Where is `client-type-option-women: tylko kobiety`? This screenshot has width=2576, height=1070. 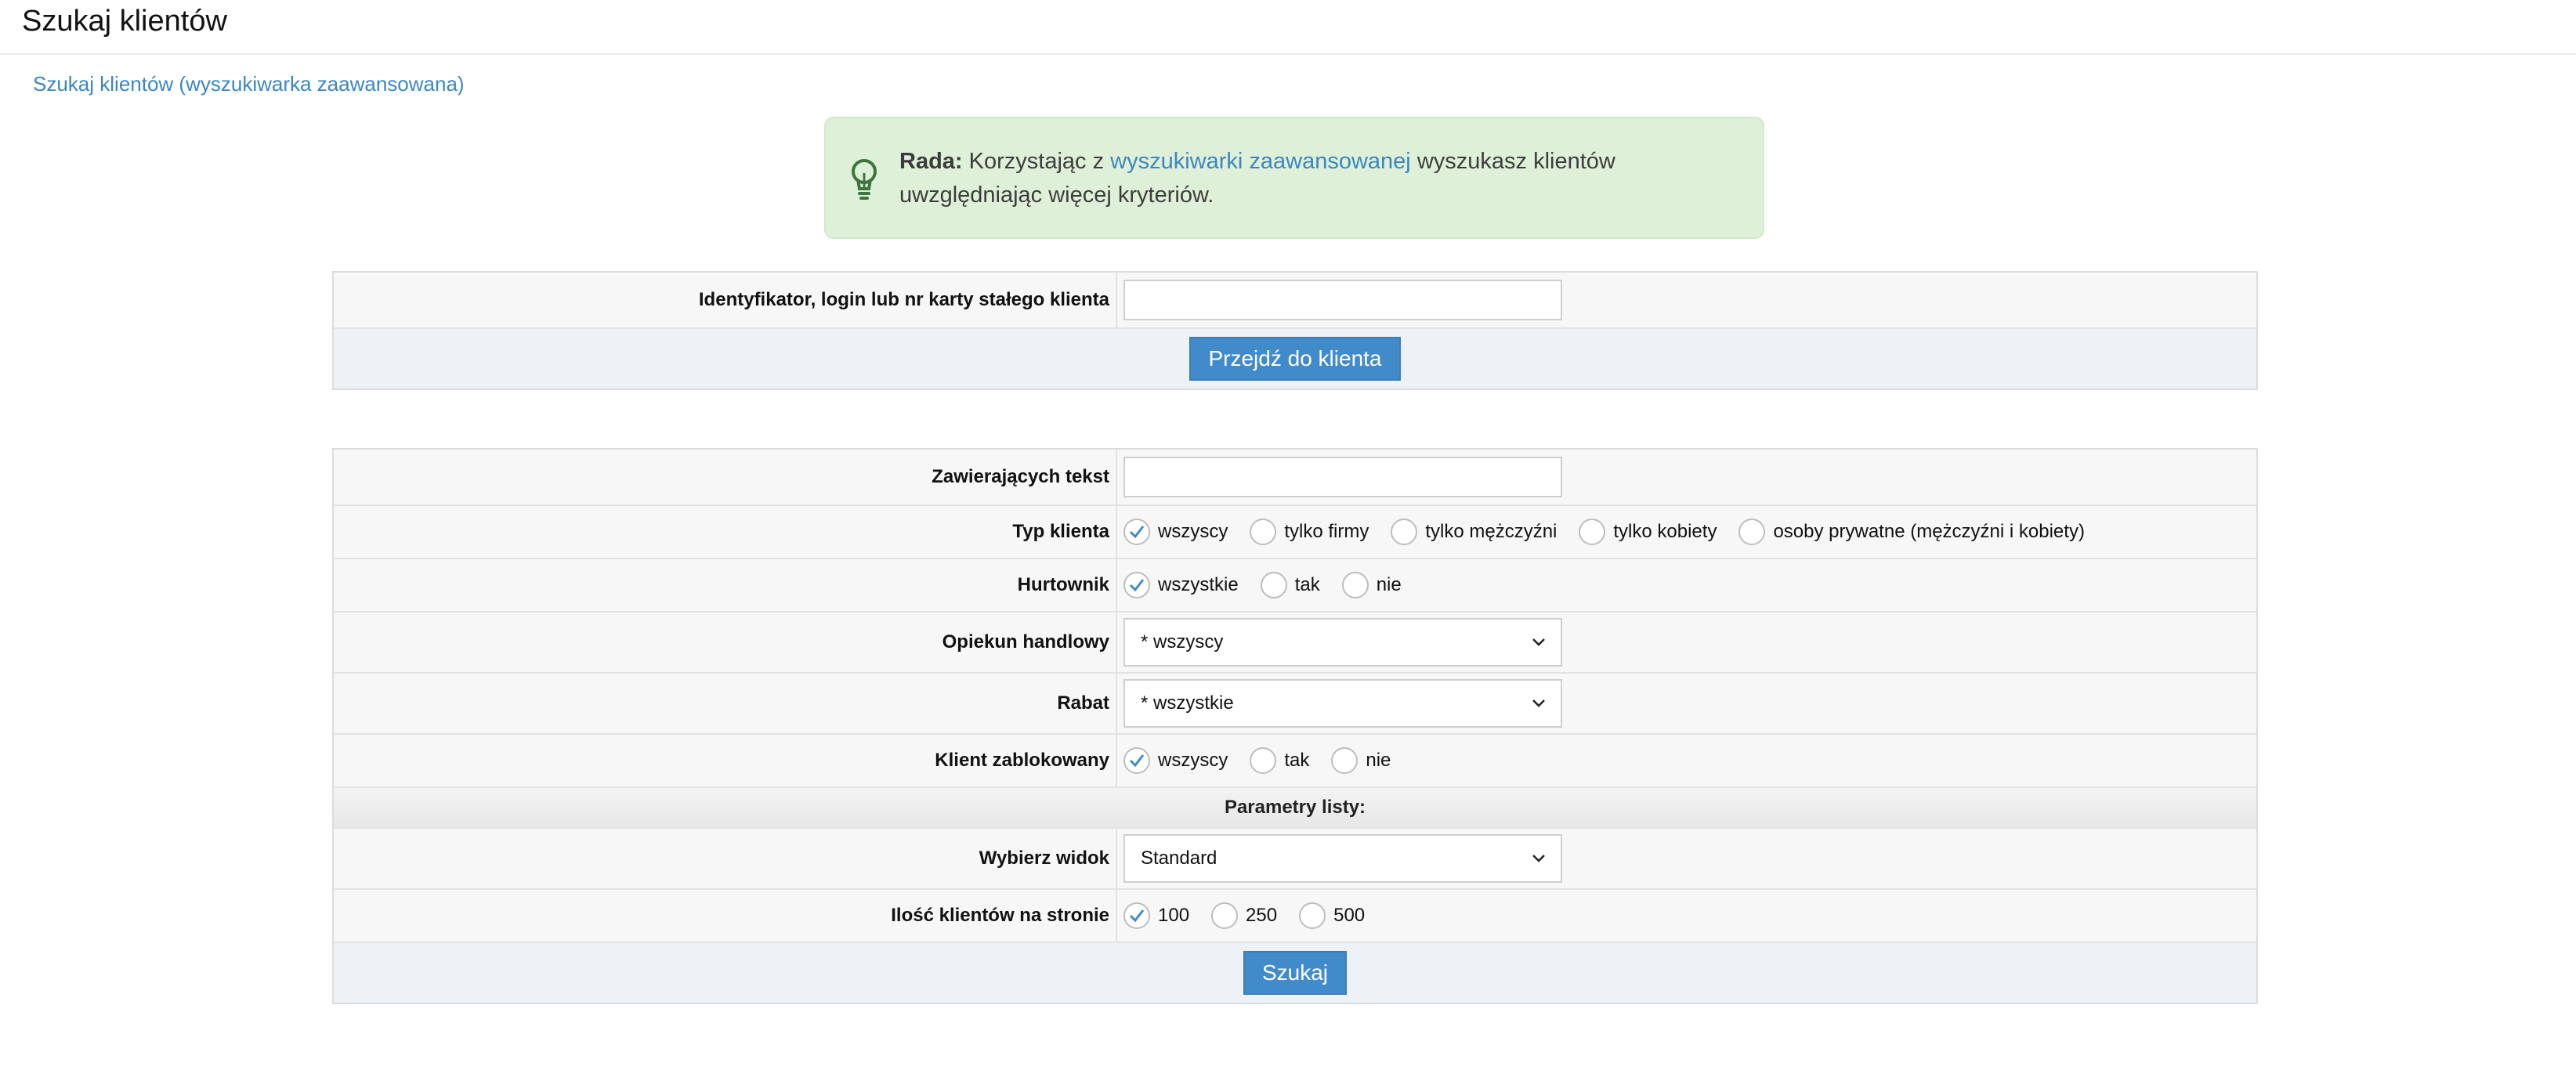
client-type-option-women: tylko kobiety is located at coordinates (1648, 532).